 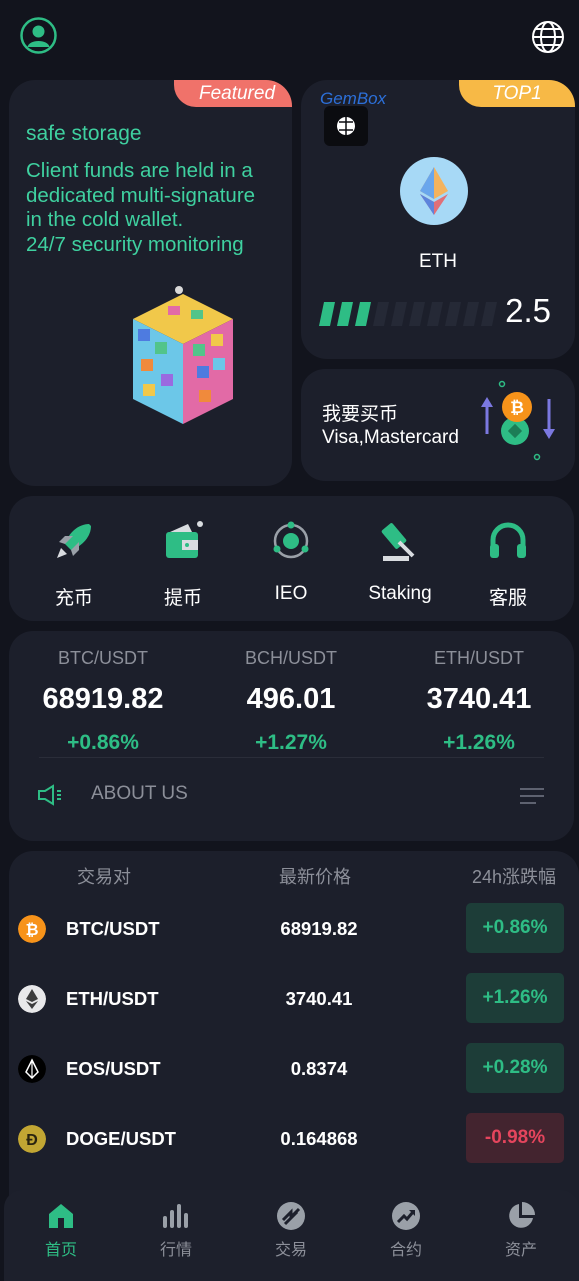 I want to click on pie-chart-icon, so click(x=522, y=1215).